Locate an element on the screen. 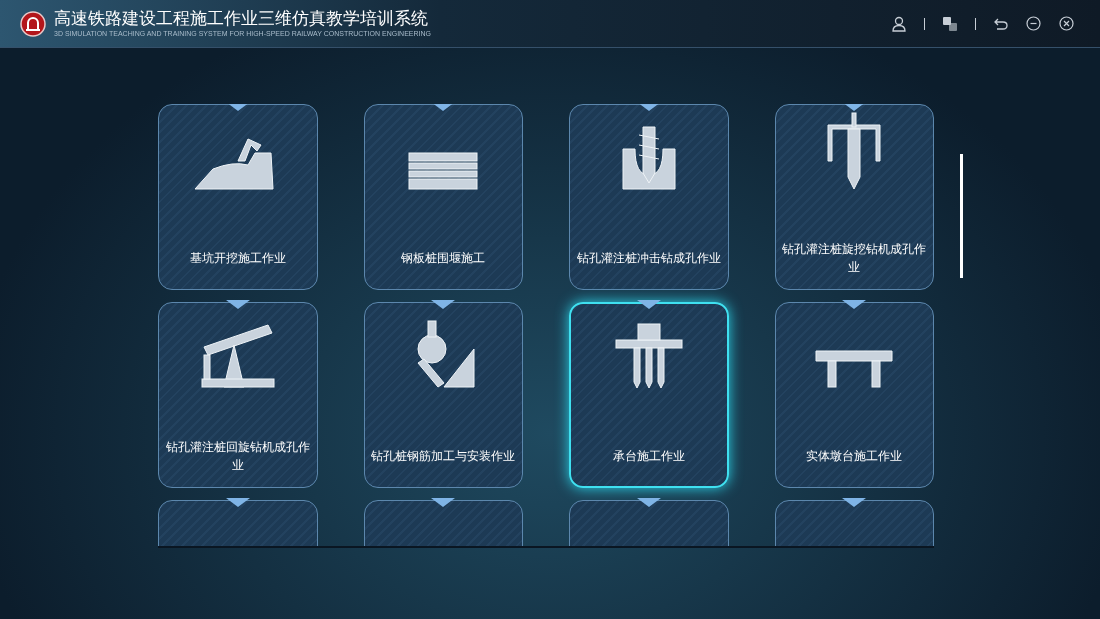  module-card: 基坑开挖施工作业 is located at coordinates (238, 197).